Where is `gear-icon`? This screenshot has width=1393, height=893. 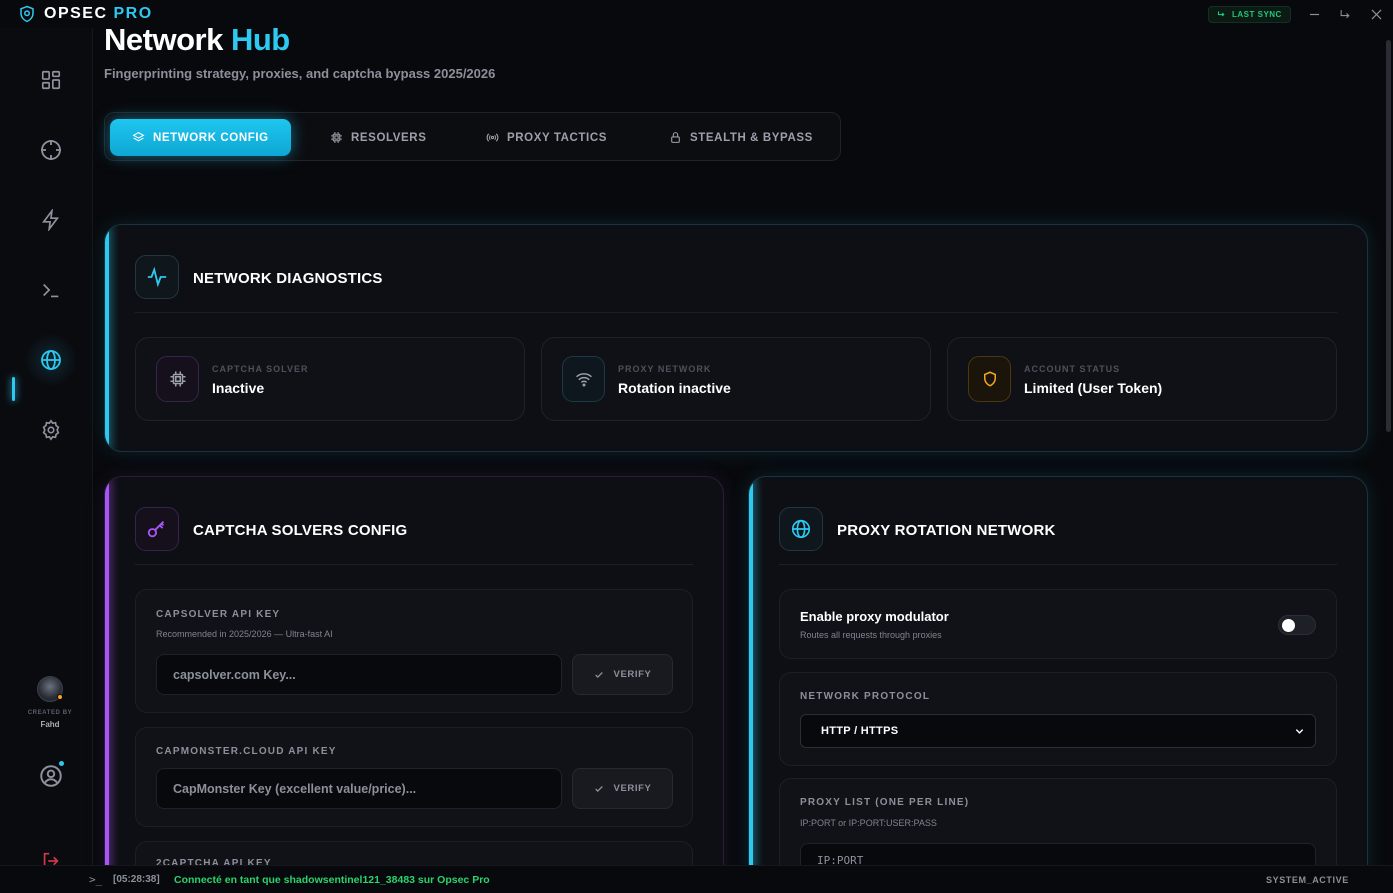 gear-icon is located at coordinates (51, 430).